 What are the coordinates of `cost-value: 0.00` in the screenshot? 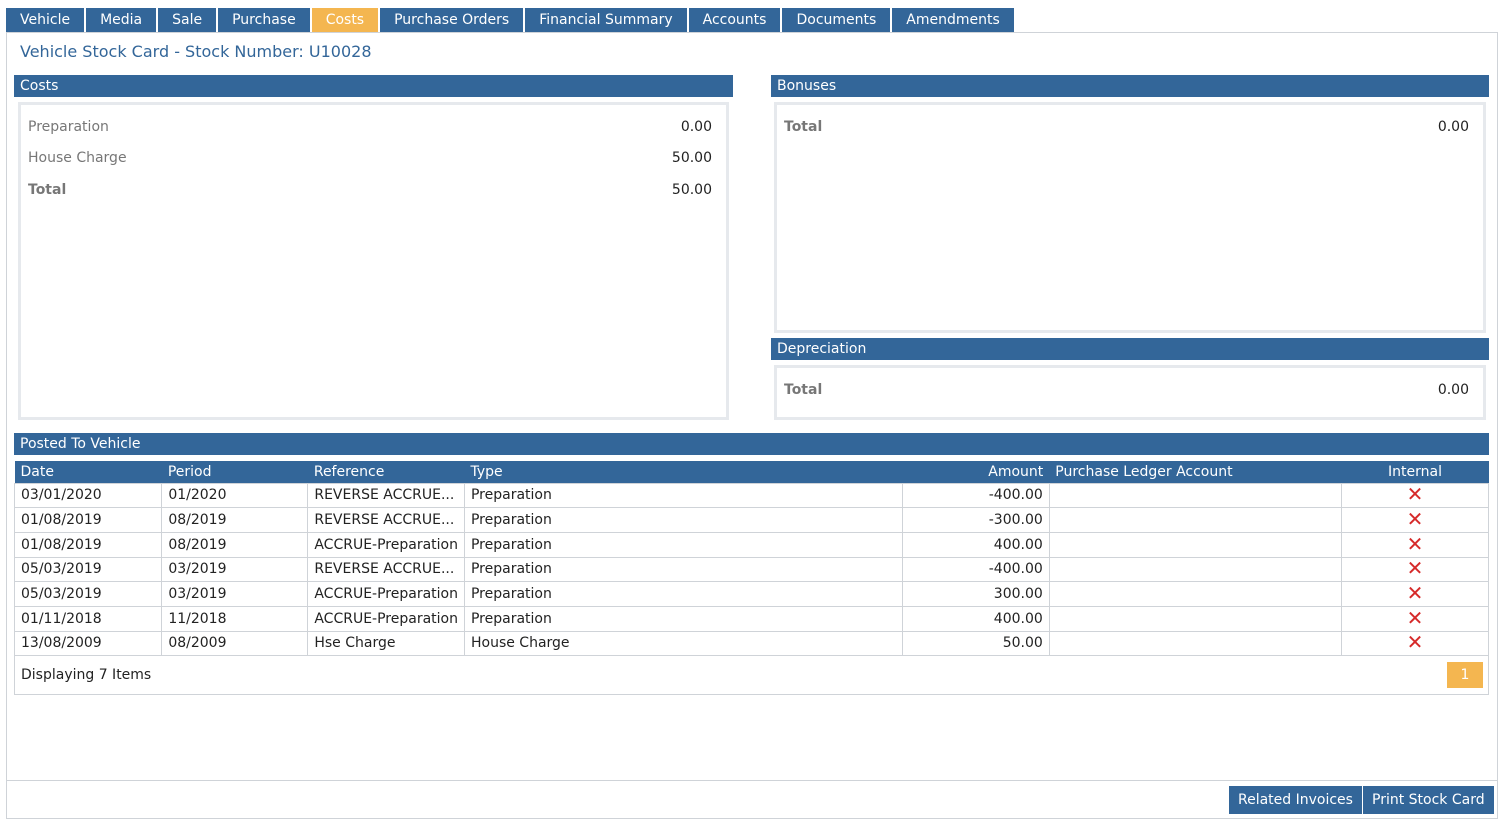 It's located at (696, 127).